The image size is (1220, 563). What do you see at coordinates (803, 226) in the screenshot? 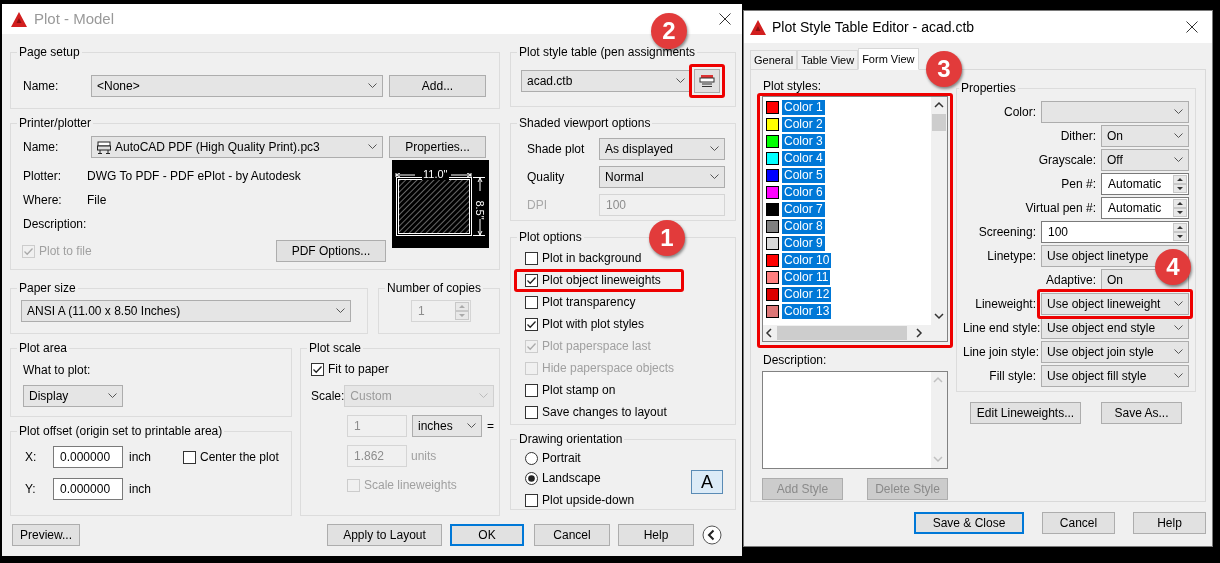
I see `style-name: Color 8` at bounding box center [803, 226].